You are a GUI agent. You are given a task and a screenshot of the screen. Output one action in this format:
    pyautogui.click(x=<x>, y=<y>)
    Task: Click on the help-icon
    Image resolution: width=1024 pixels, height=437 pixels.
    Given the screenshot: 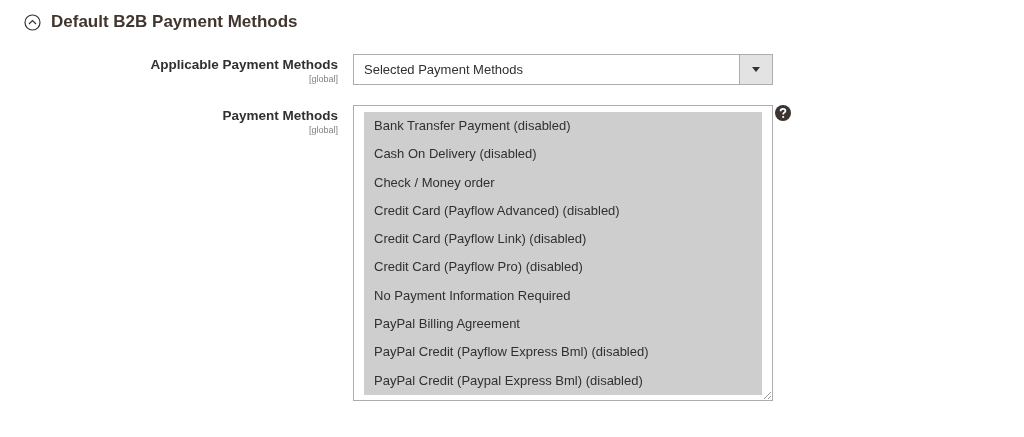 What is the action you would take?
    pyautogui.click(x=783, y=113)
    